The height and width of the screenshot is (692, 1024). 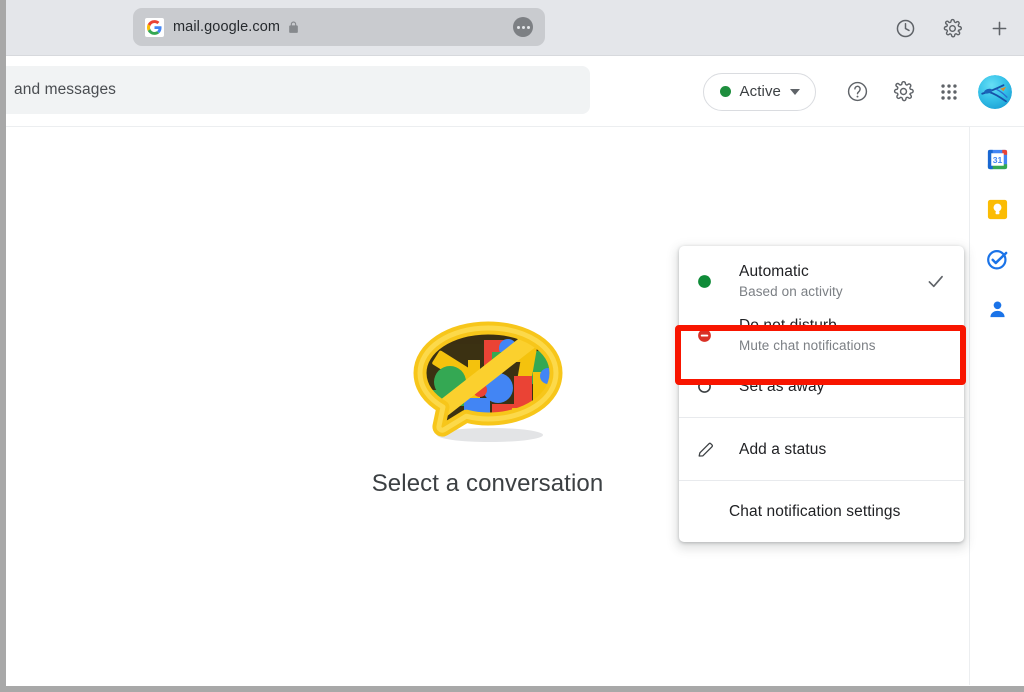 I want to click on menu-item-title: Automatic, so click(x=774, y=271).